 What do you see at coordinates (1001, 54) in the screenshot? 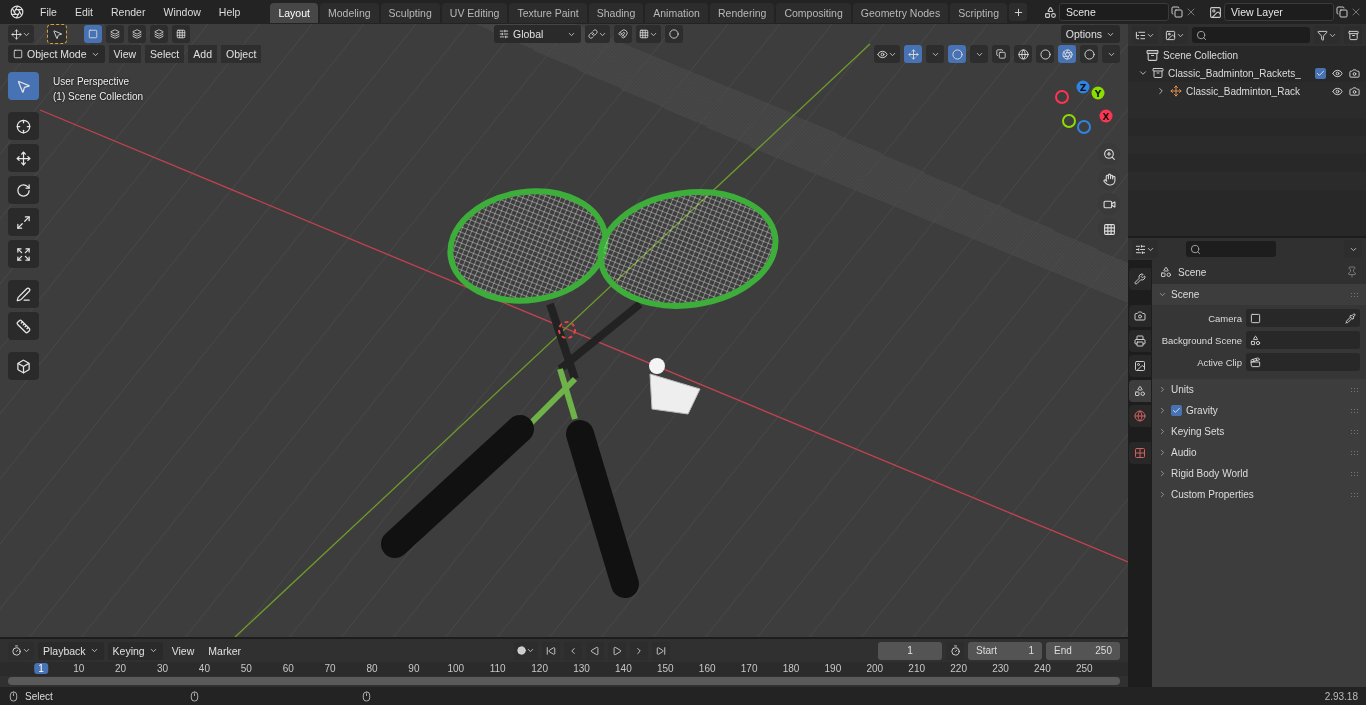
I see `xray-button` at bounding box center [1001, 54].